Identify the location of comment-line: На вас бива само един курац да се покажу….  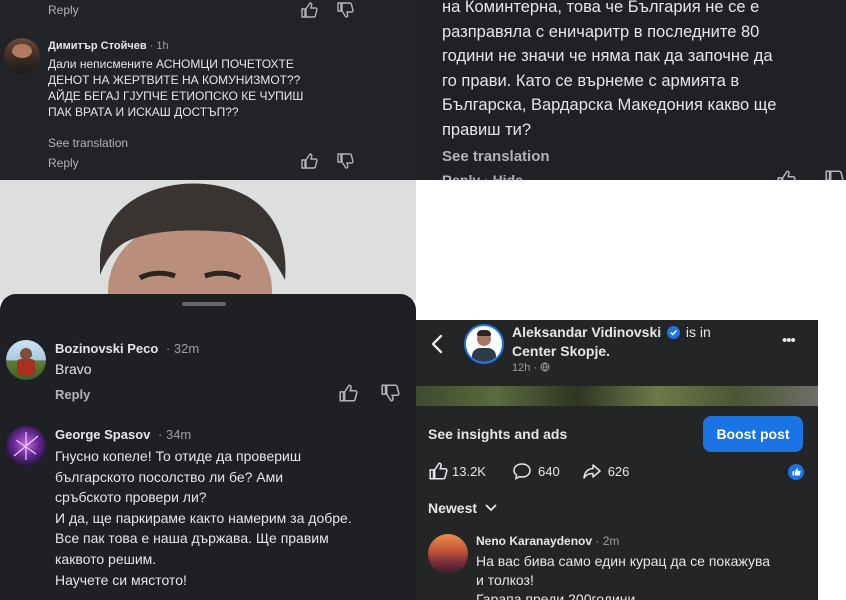
(623, 561).